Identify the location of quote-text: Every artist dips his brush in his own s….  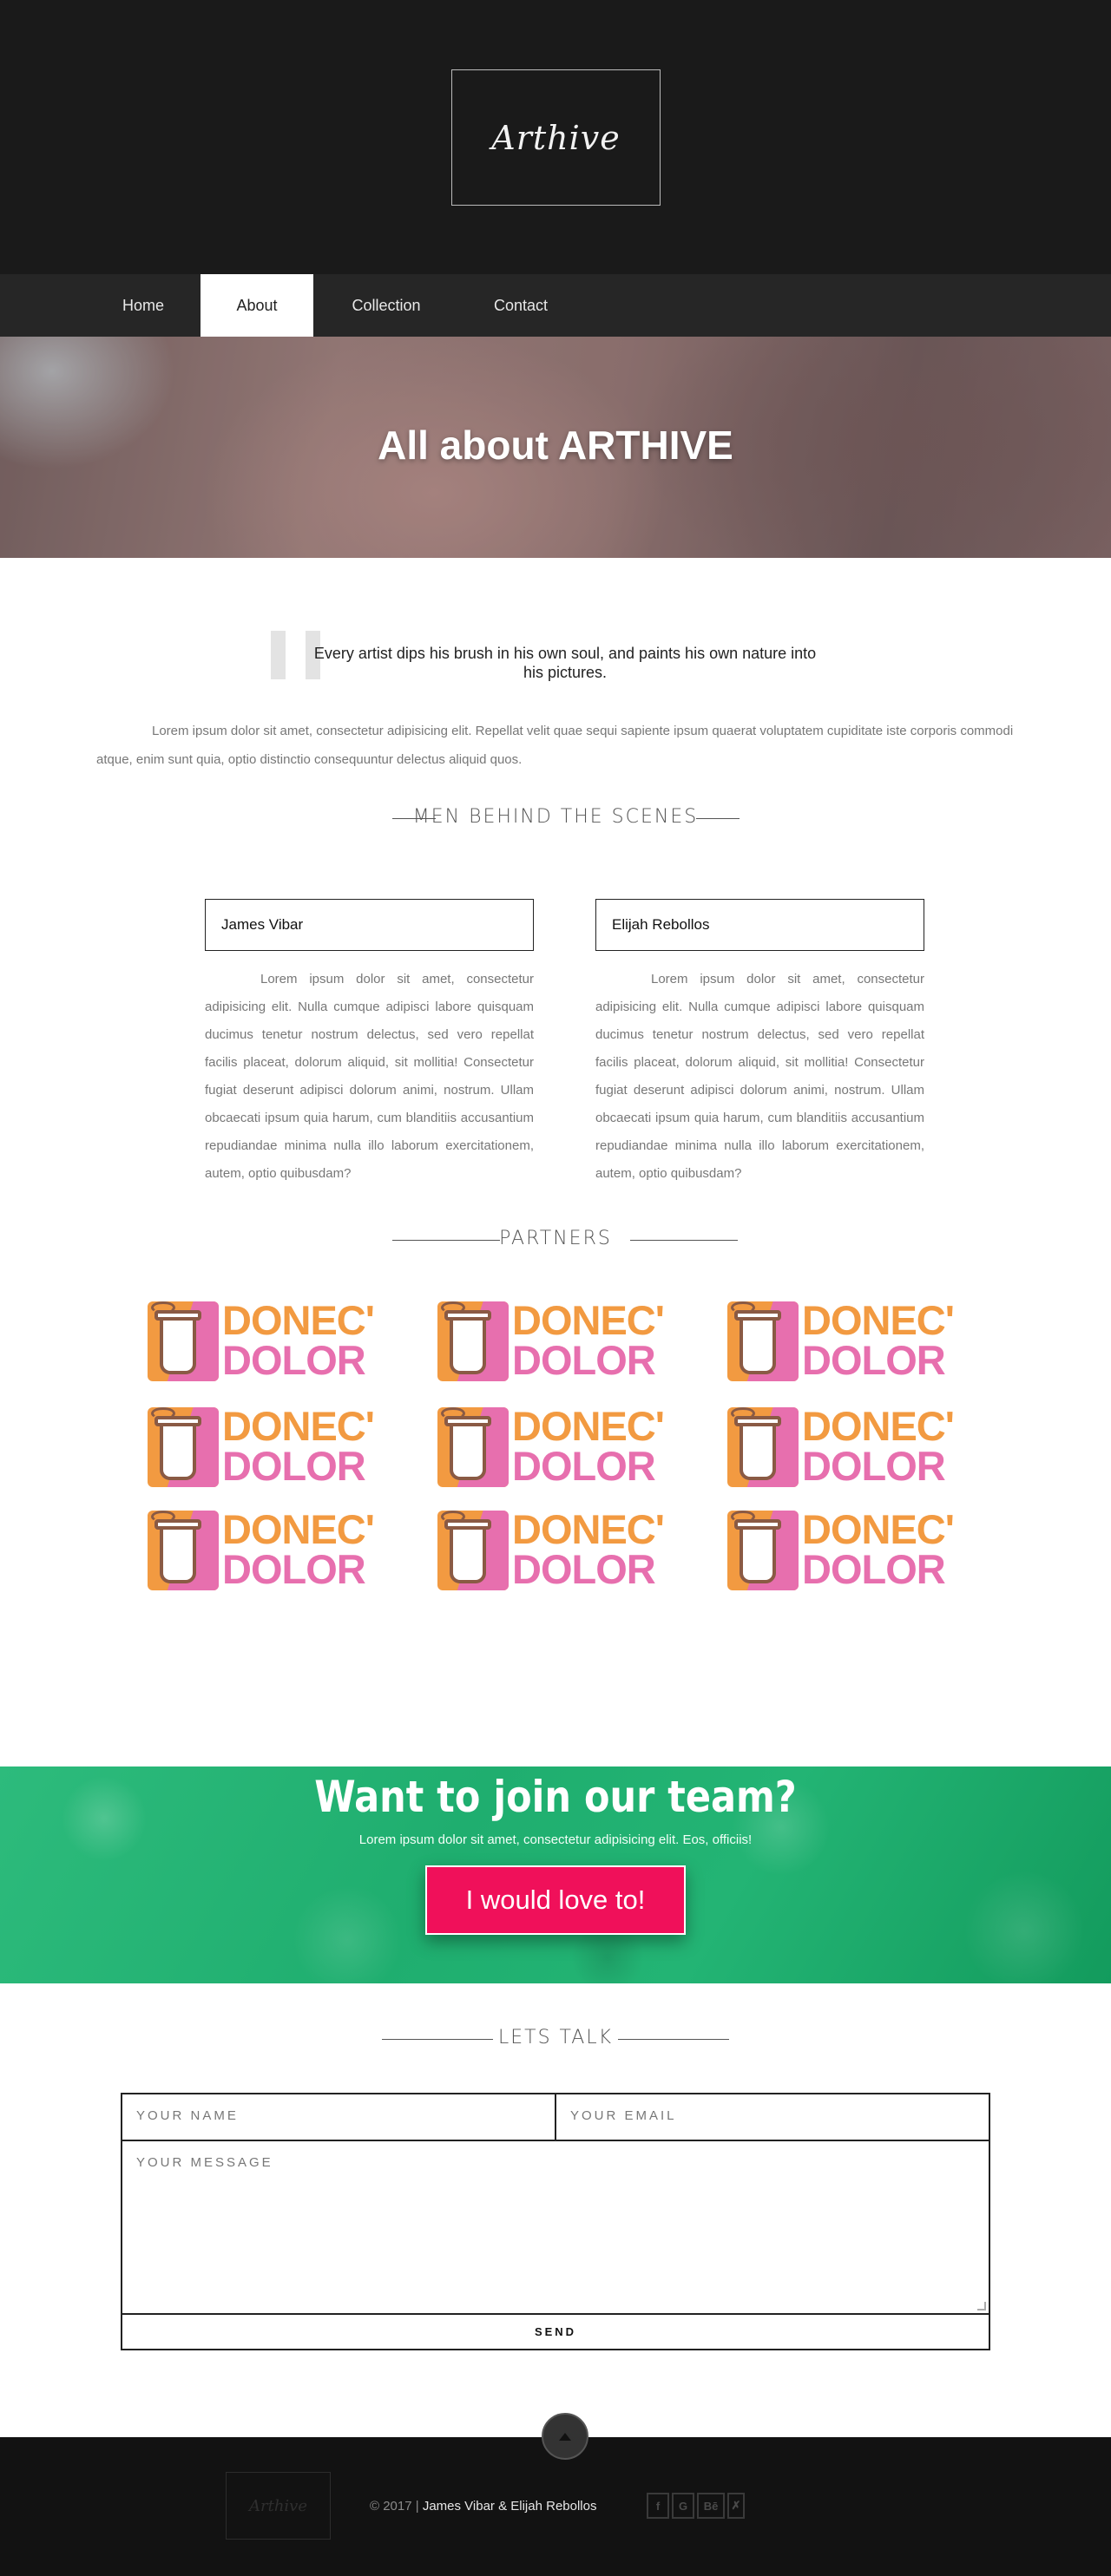
(565, 663).